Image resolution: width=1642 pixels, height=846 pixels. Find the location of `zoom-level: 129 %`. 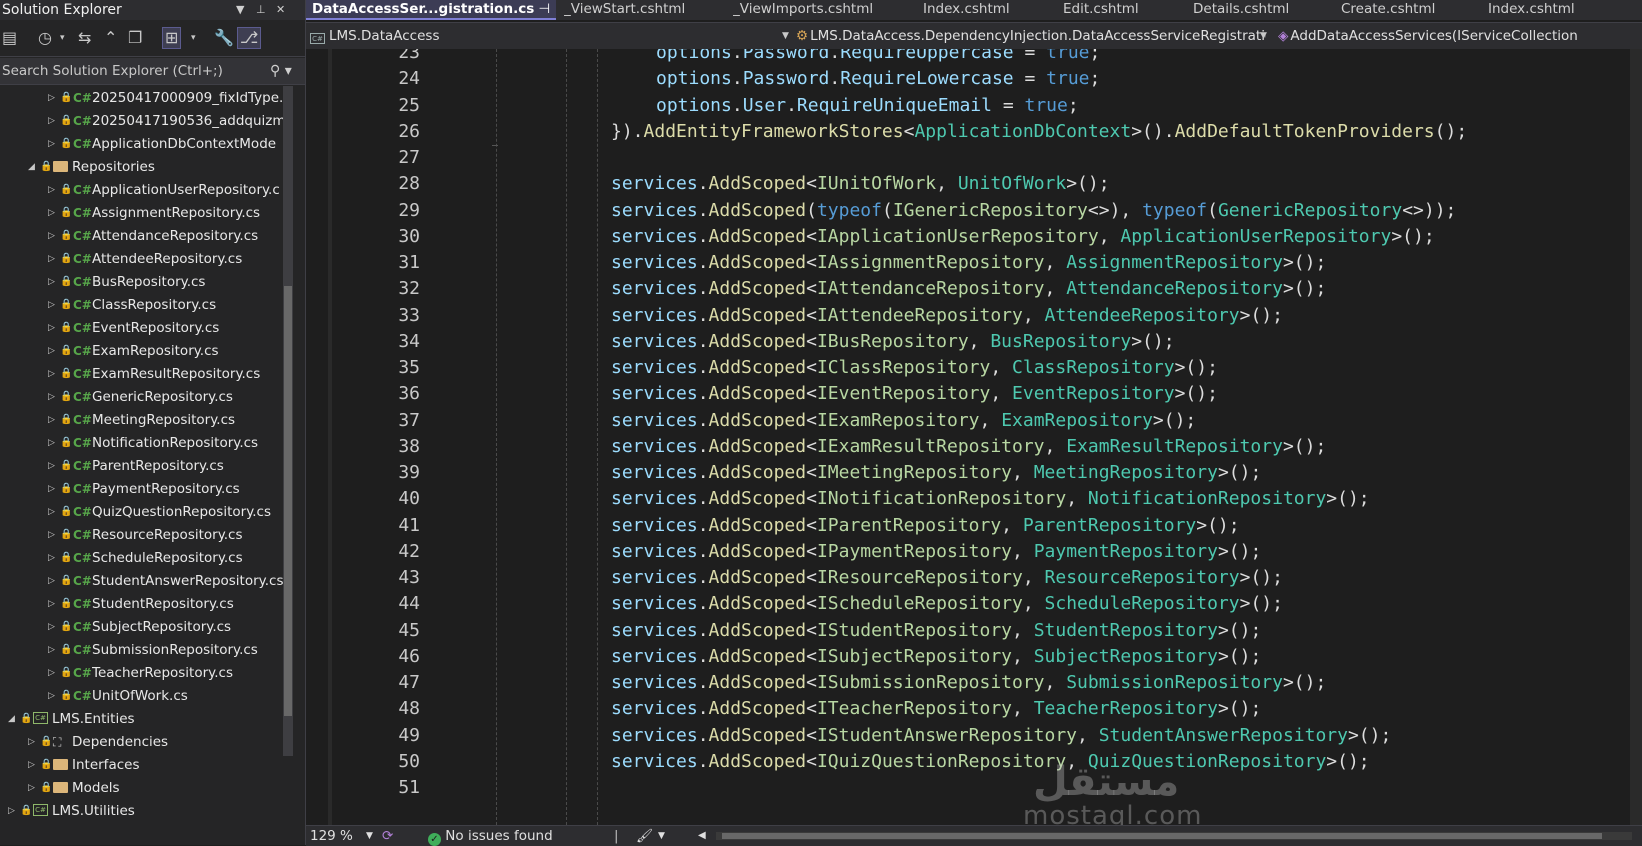

zoom-level: 129 % is located at coordinates (331, 836).